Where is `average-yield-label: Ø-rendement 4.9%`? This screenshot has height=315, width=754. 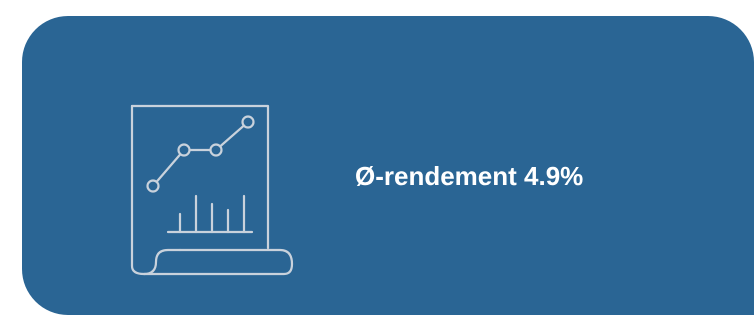
average-yield-label: Ø-rendement 4.9% is located at coordinates (469, 176).